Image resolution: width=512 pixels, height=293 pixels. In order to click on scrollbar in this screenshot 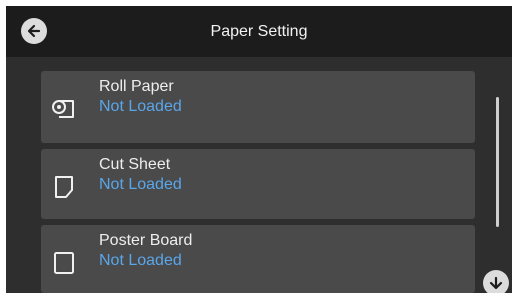, I will do `click(497, 162)`.